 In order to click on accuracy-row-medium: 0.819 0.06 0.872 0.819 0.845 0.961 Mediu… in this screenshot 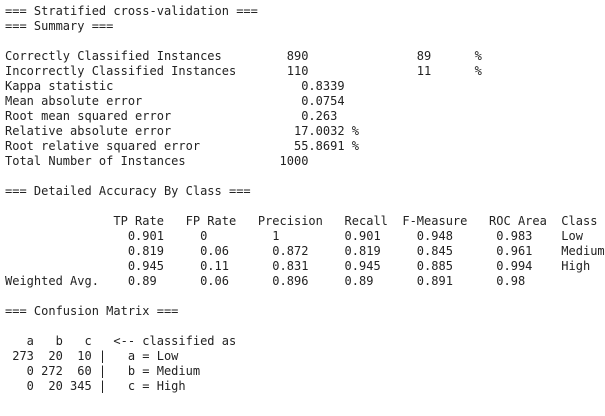, I will do `click(305, 251)`.